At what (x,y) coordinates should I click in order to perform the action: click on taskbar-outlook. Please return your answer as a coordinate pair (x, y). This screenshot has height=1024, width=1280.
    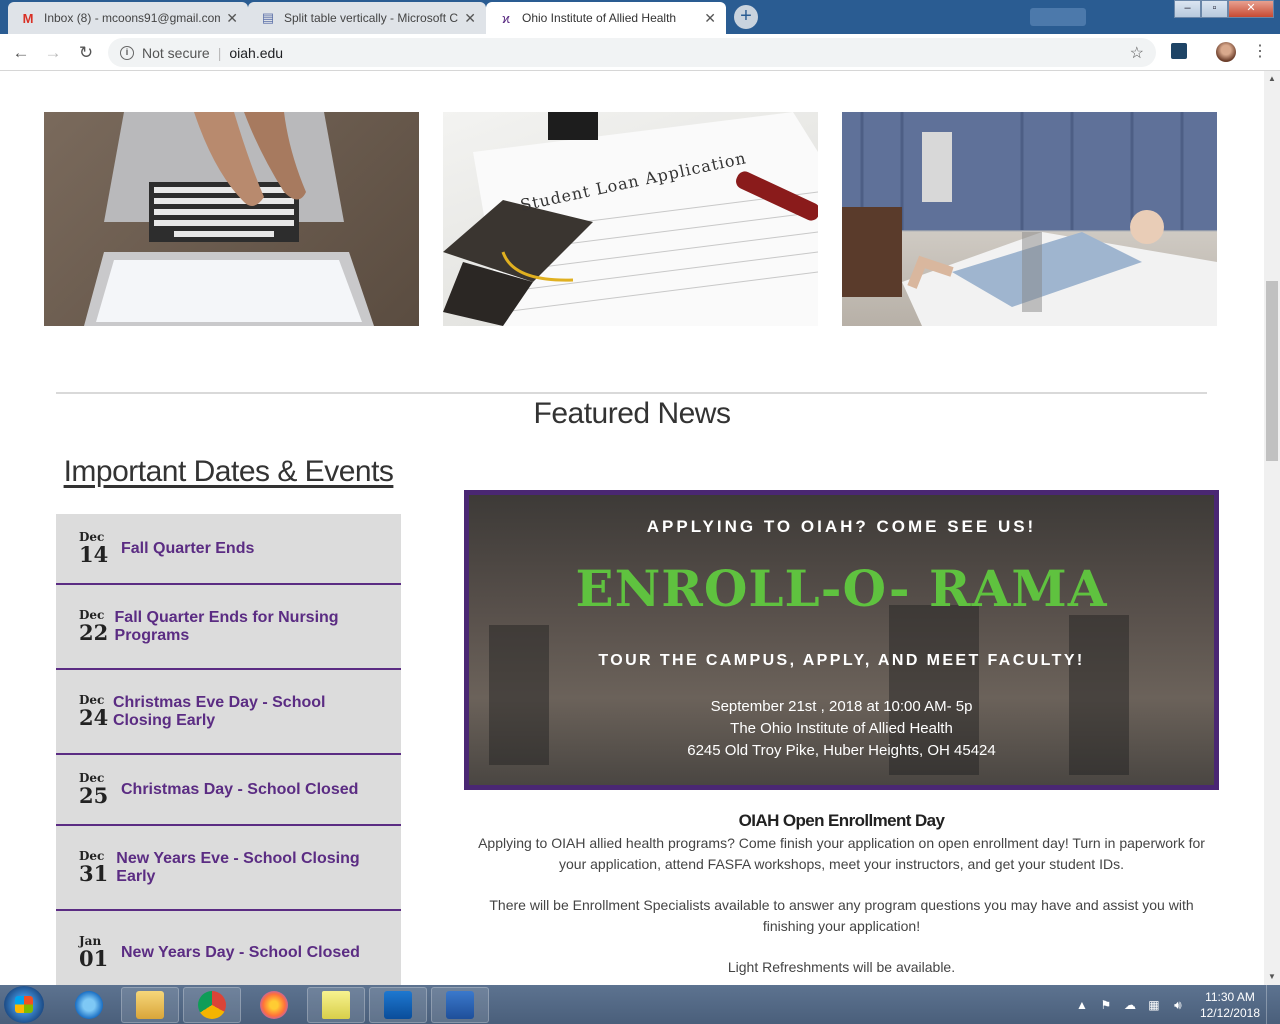
    Looking at the image, I should click on (398, 1005).